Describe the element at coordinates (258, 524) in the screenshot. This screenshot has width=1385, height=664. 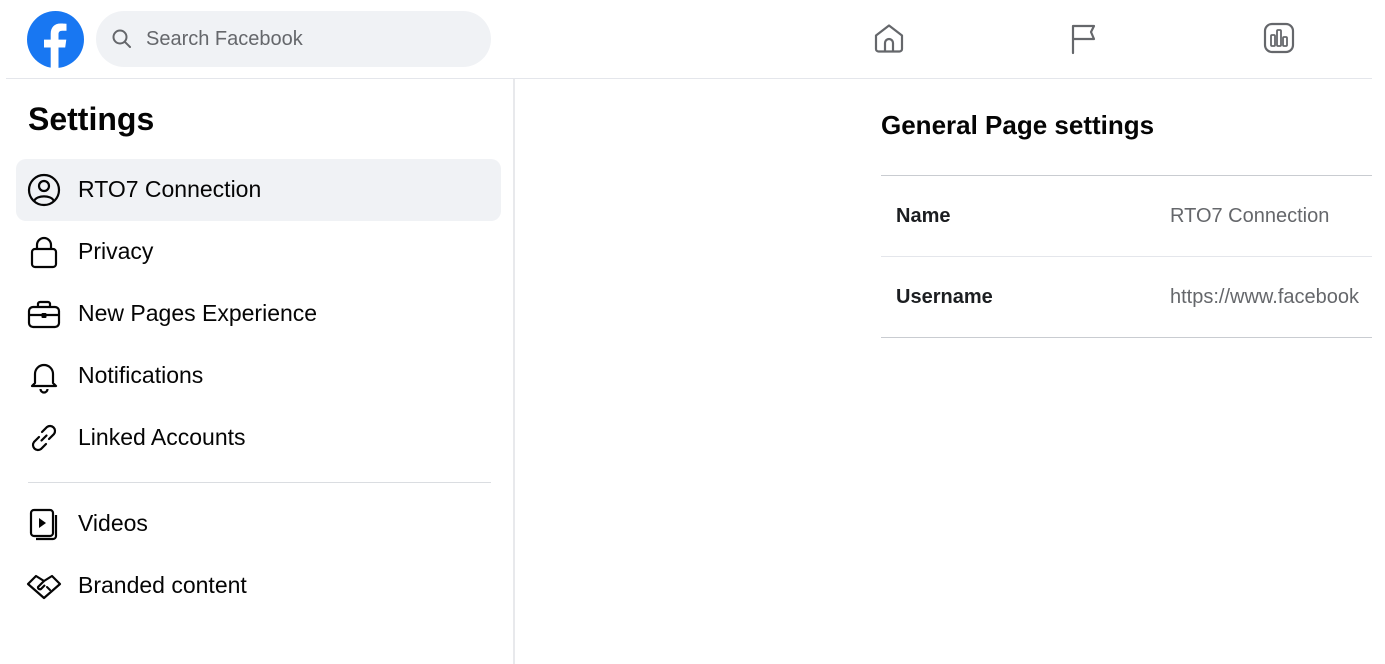
I see `sidebar-item-videos: Videos` at that location.